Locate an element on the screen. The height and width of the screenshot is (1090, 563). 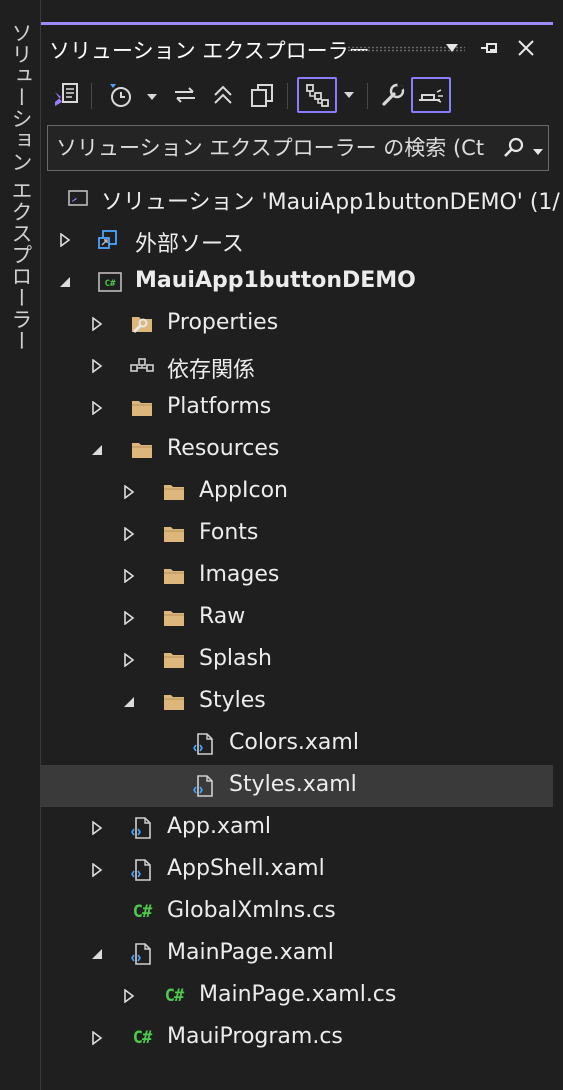
tree-item-solution: ソリューション 'MauiApp1buttonDEMO' (1/ is located at coordinates (300, 198).